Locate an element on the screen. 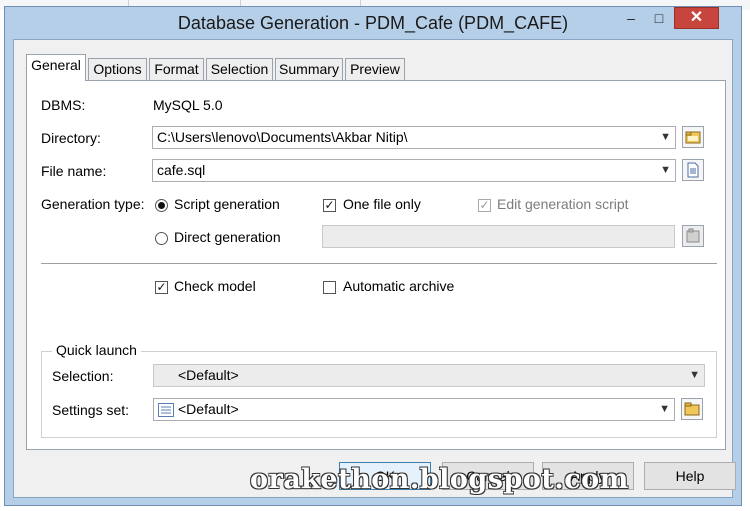  close-button: ✕ is located at coordinates (696, 18).